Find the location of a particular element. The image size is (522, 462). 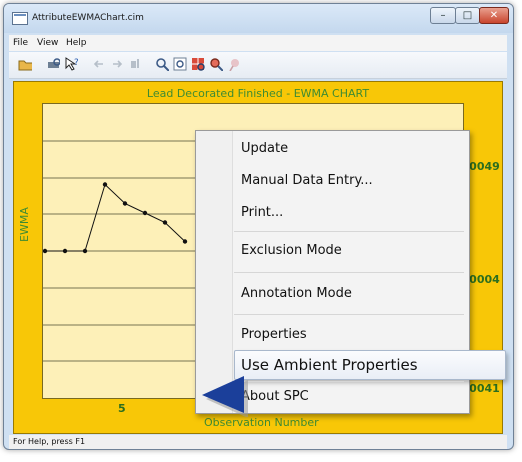

menu-help: Help is located at coordinates (76, 43).